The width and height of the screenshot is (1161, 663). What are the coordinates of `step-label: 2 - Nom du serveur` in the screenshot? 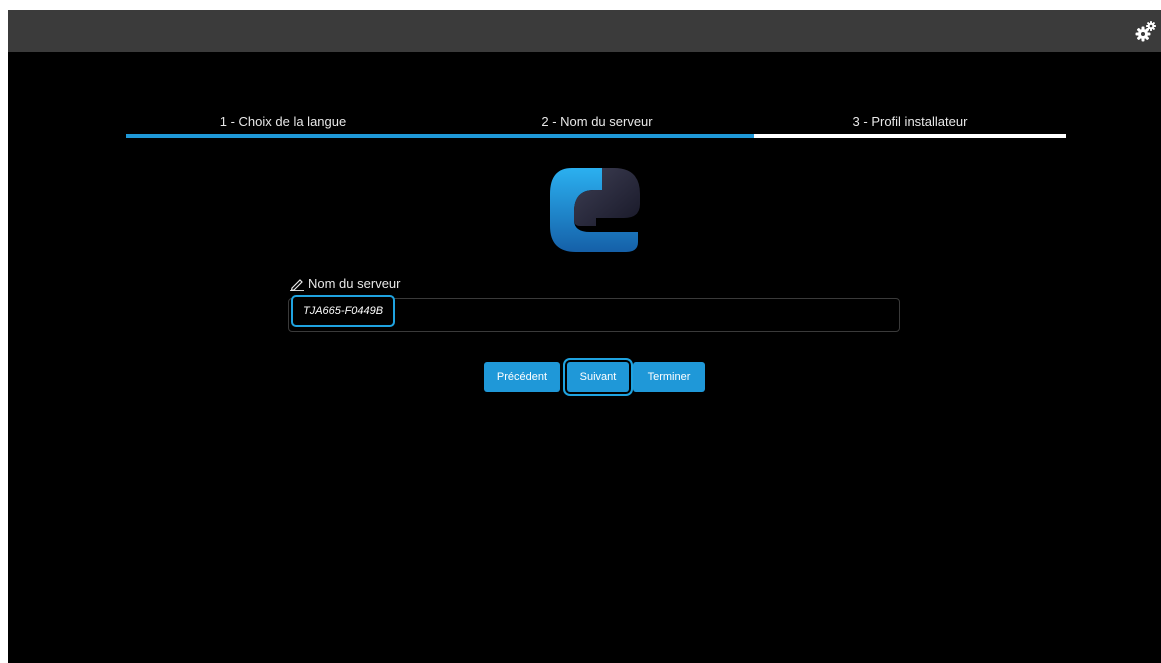 It's located at (597, 121).